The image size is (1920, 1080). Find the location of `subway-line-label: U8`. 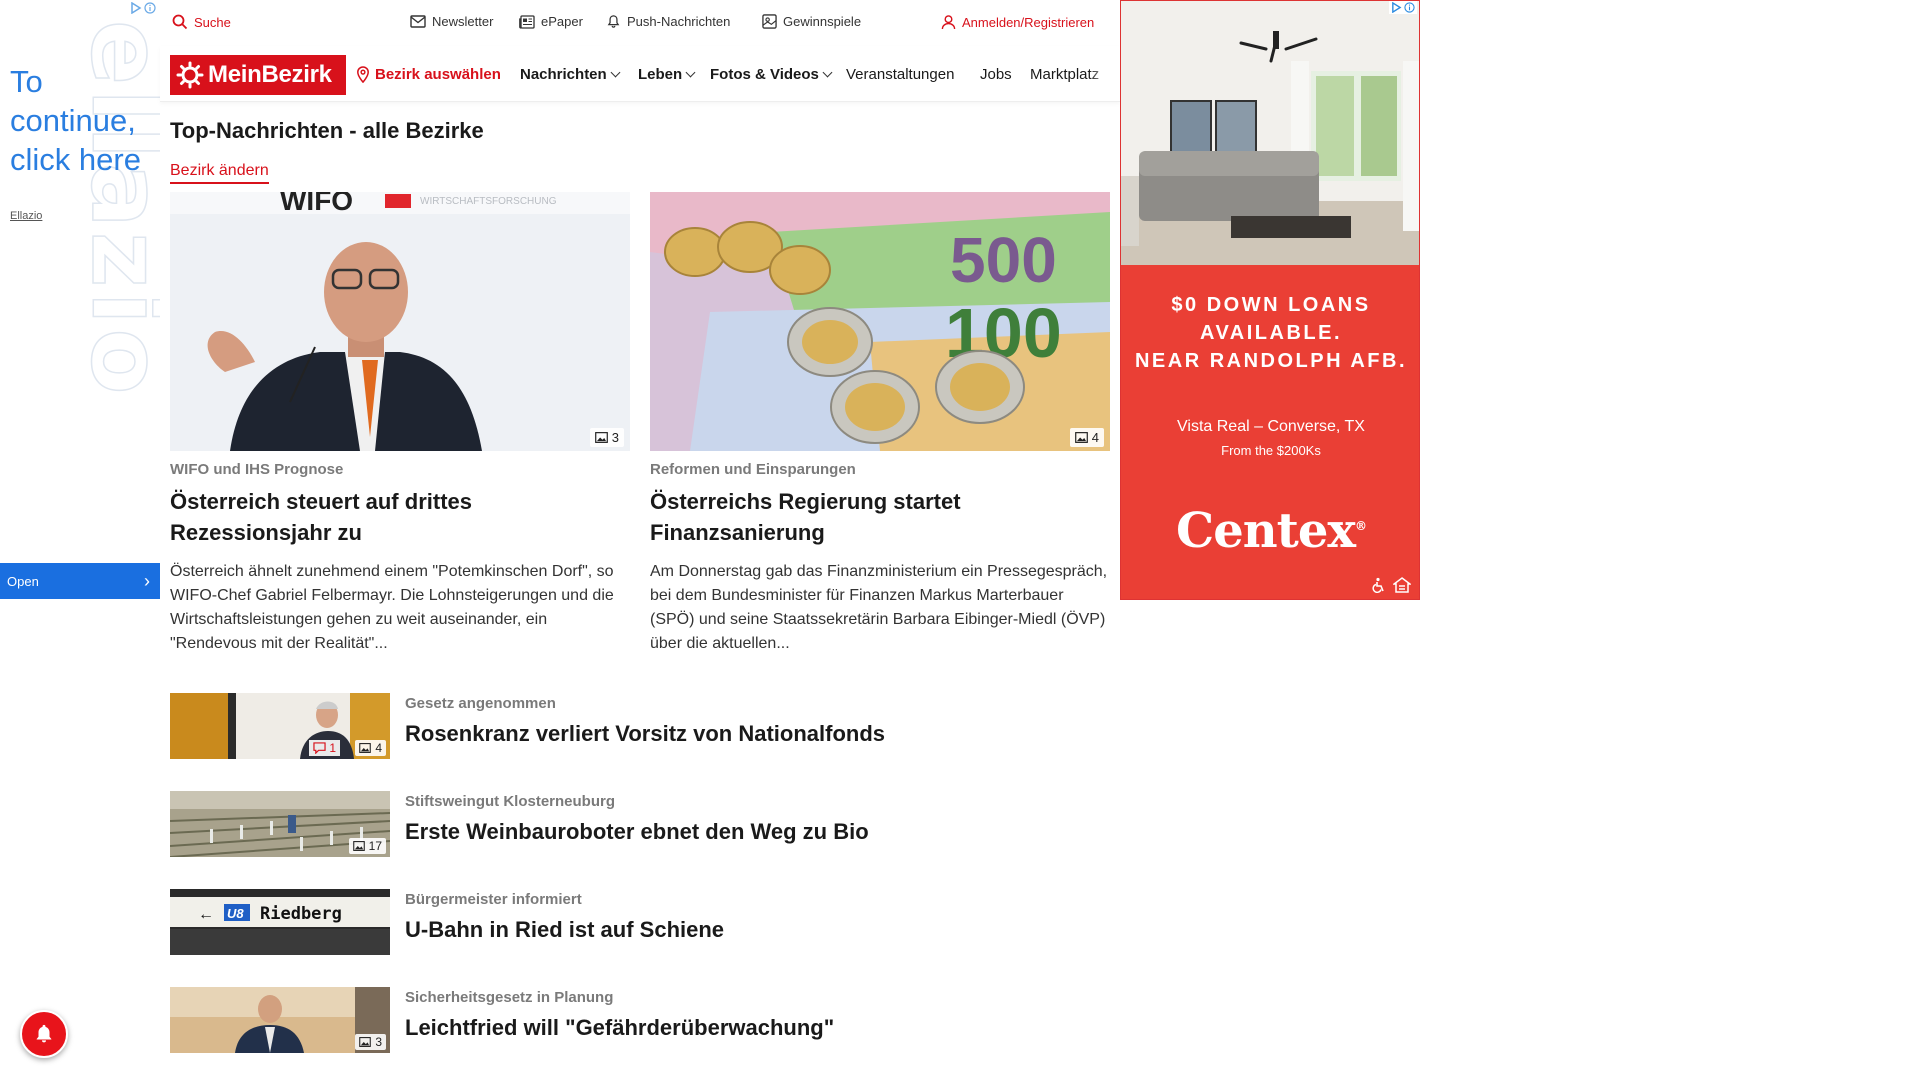

subway-line-label: U8 is located at coordinates (235, 913).